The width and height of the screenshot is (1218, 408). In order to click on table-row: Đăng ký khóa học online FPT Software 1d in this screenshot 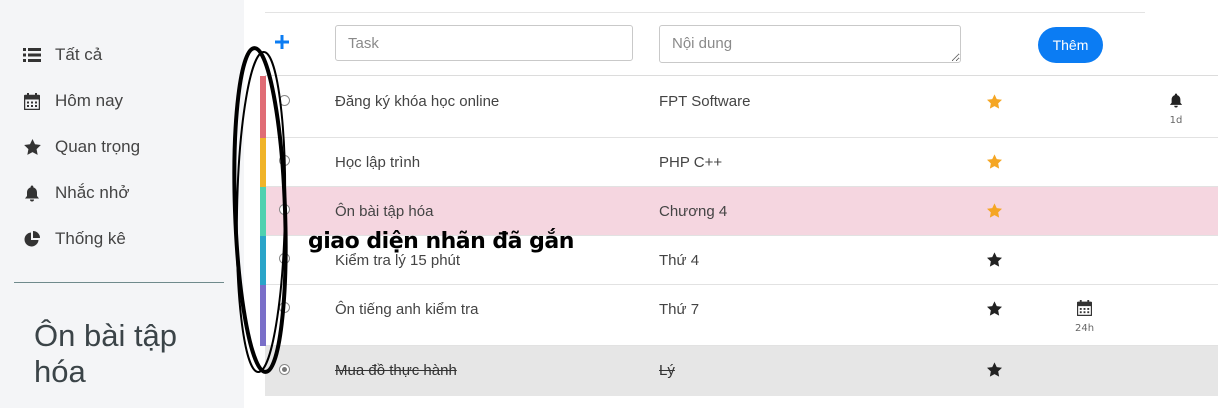, I will do `click(741, 107)`.